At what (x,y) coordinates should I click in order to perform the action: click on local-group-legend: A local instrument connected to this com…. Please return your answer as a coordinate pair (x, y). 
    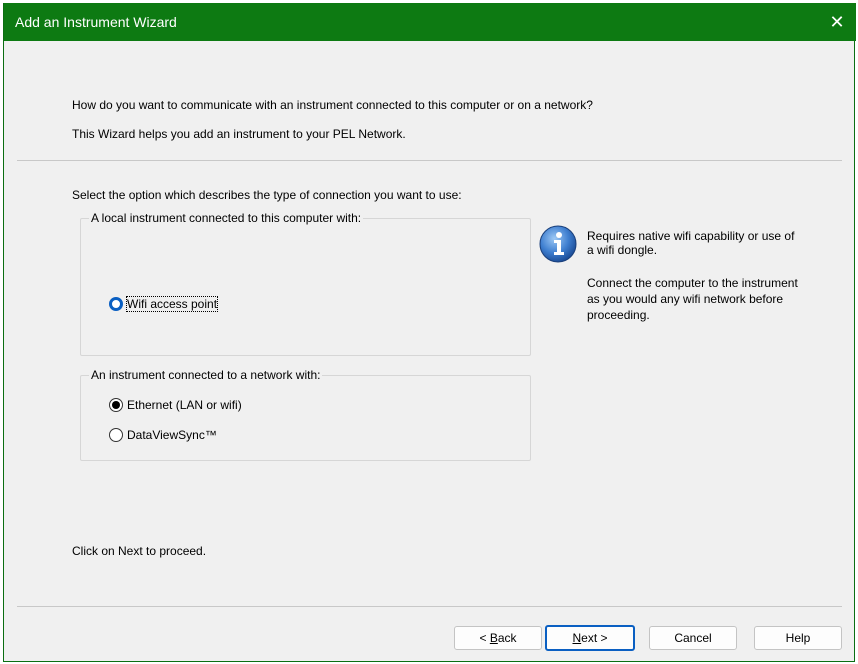
    Looking at the image, I should click on (226, 218).